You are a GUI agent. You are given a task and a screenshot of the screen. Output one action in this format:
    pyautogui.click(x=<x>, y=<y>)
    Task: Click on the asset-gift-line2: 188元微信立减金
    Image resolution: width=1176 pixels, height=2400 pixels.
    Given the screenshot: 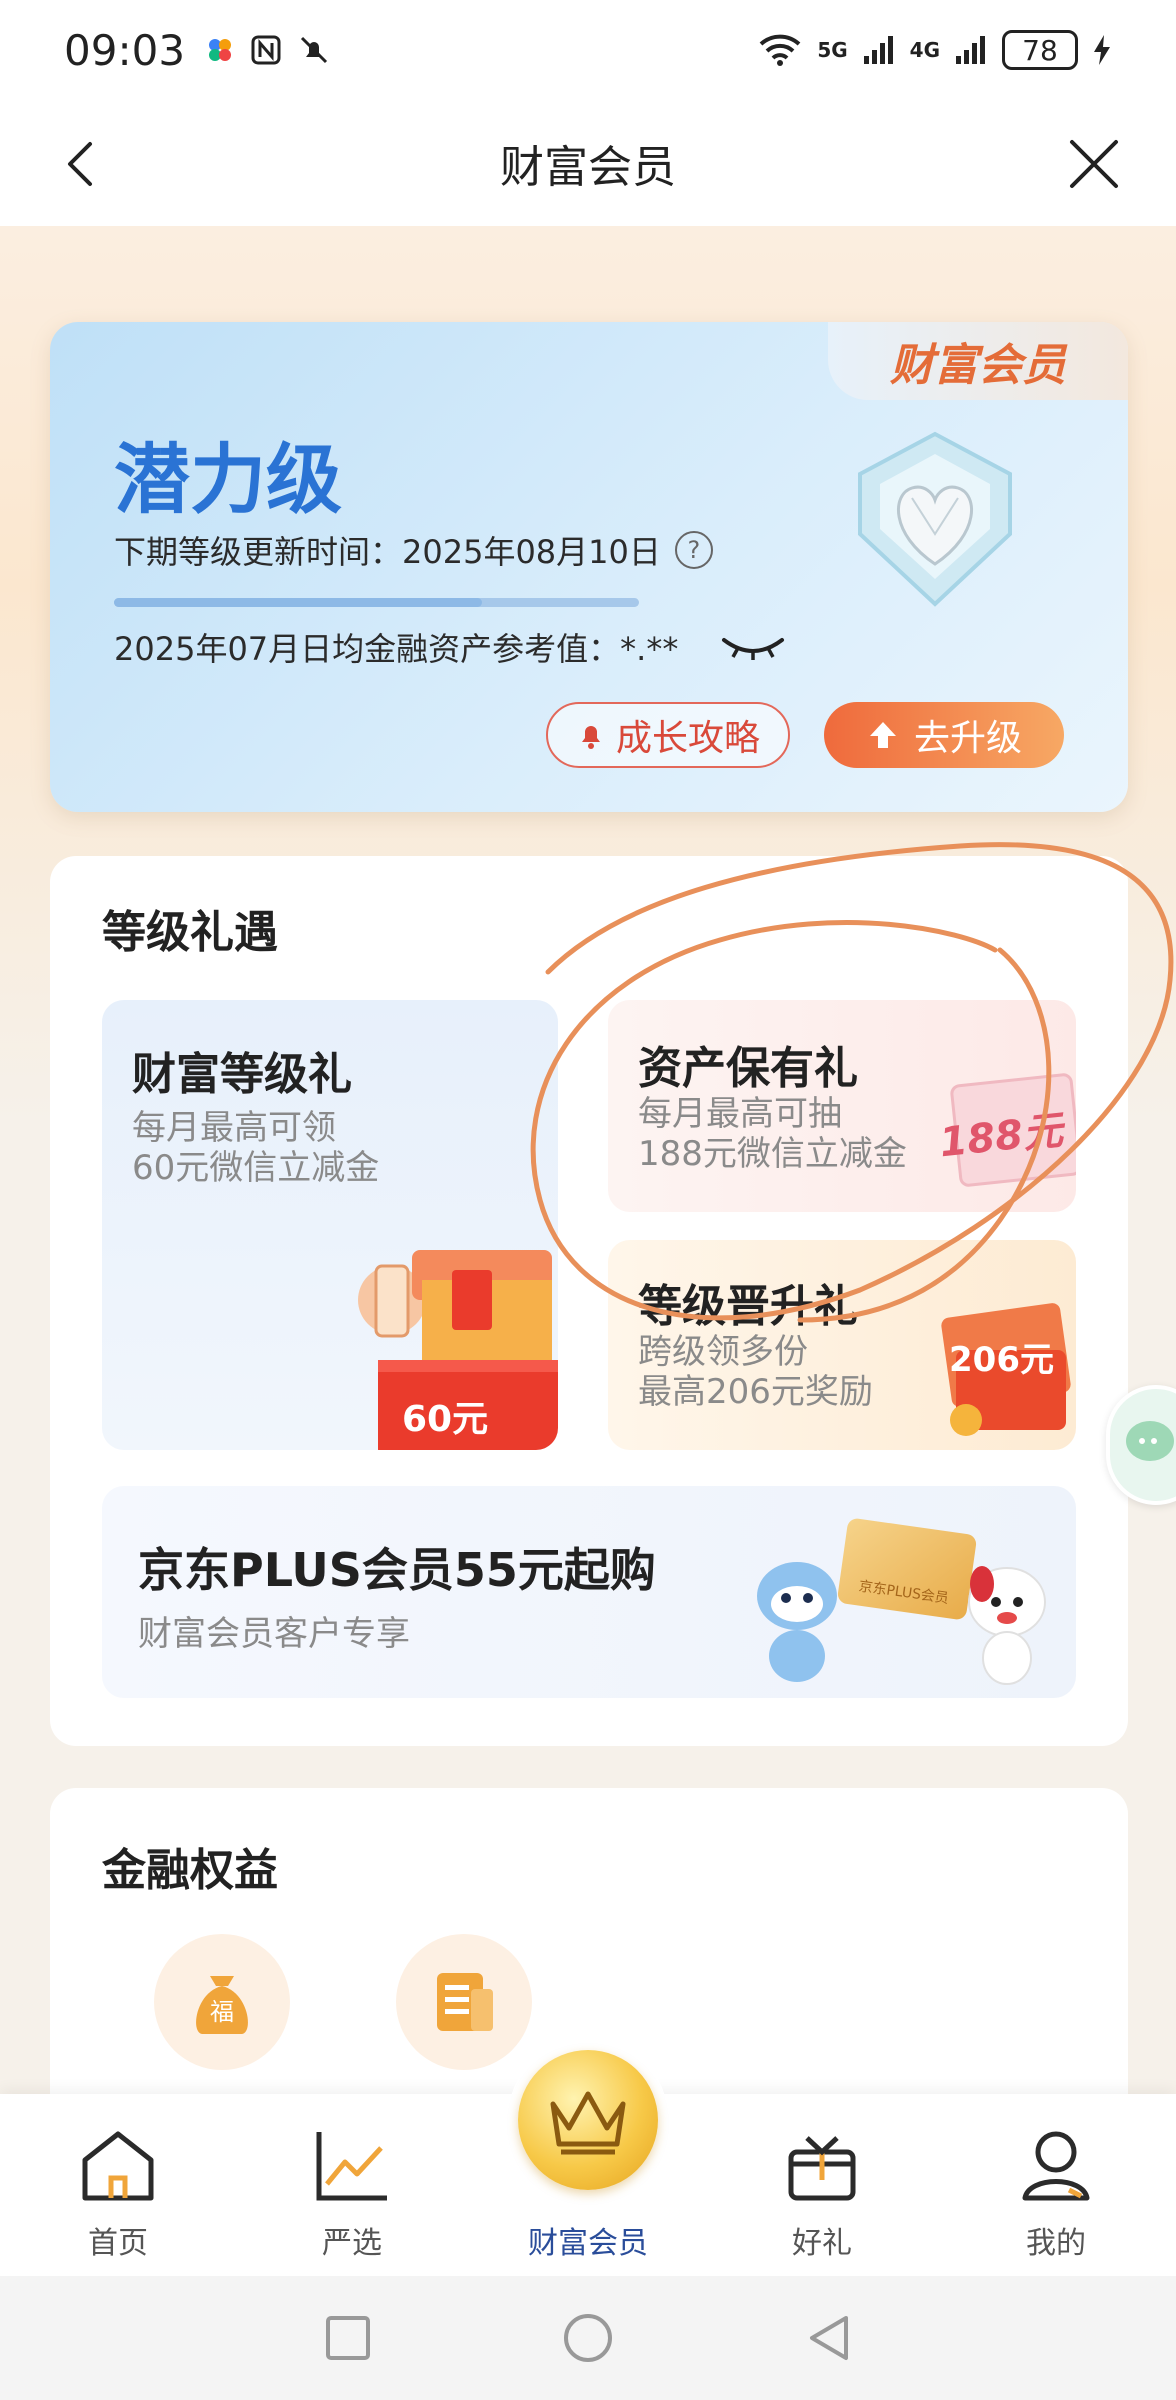 What is the action you would take?
    pyautogui.click(x=772, y=1154)
    